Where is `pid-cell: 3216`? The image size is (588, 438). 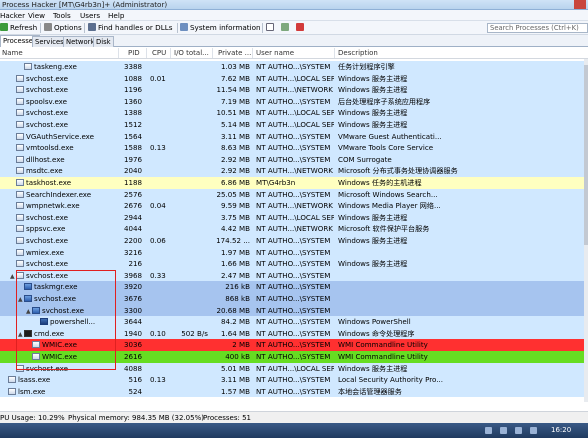
pid-cell: 3216 is located at coordinates (132, 252).